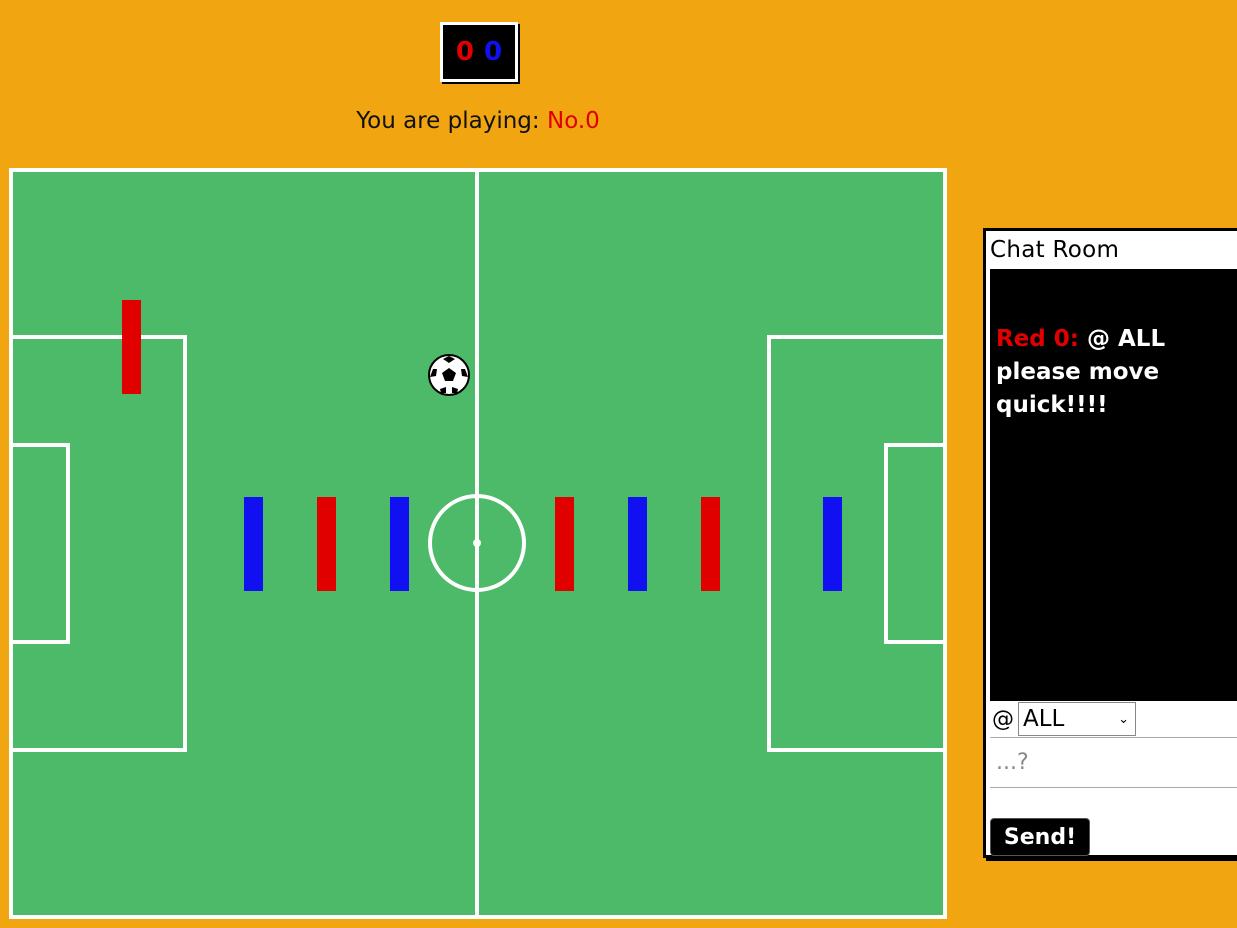 This screenshot has width=1237, height=928. Describe the element at coordinates (493, 52) in the screenshot. I see `blue-score: 0` at that location.